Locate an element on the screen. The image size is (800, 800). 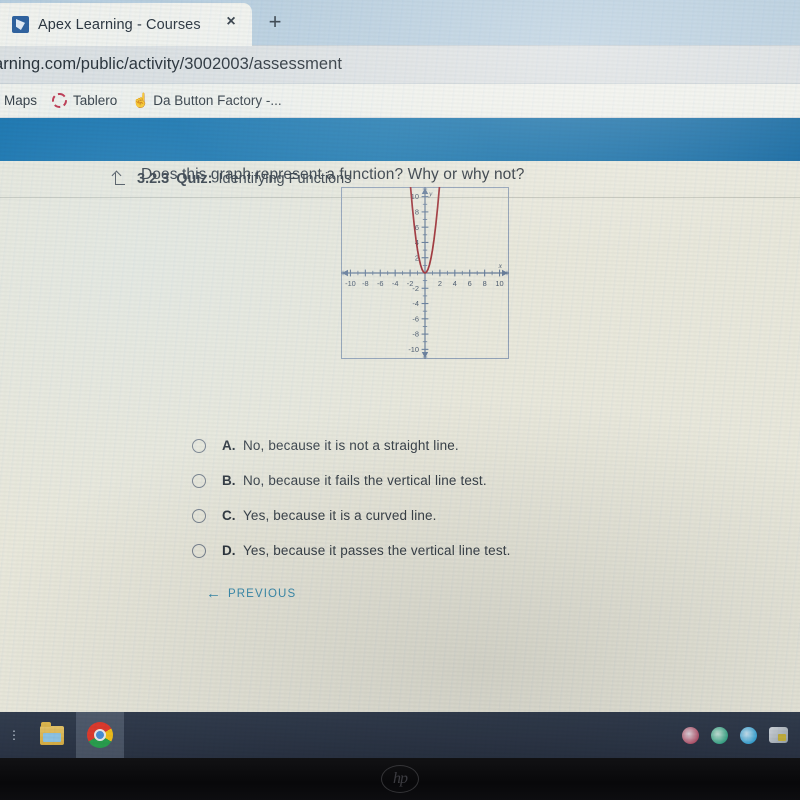
x-tick-label: 10 is located at coordinates (499, 283).